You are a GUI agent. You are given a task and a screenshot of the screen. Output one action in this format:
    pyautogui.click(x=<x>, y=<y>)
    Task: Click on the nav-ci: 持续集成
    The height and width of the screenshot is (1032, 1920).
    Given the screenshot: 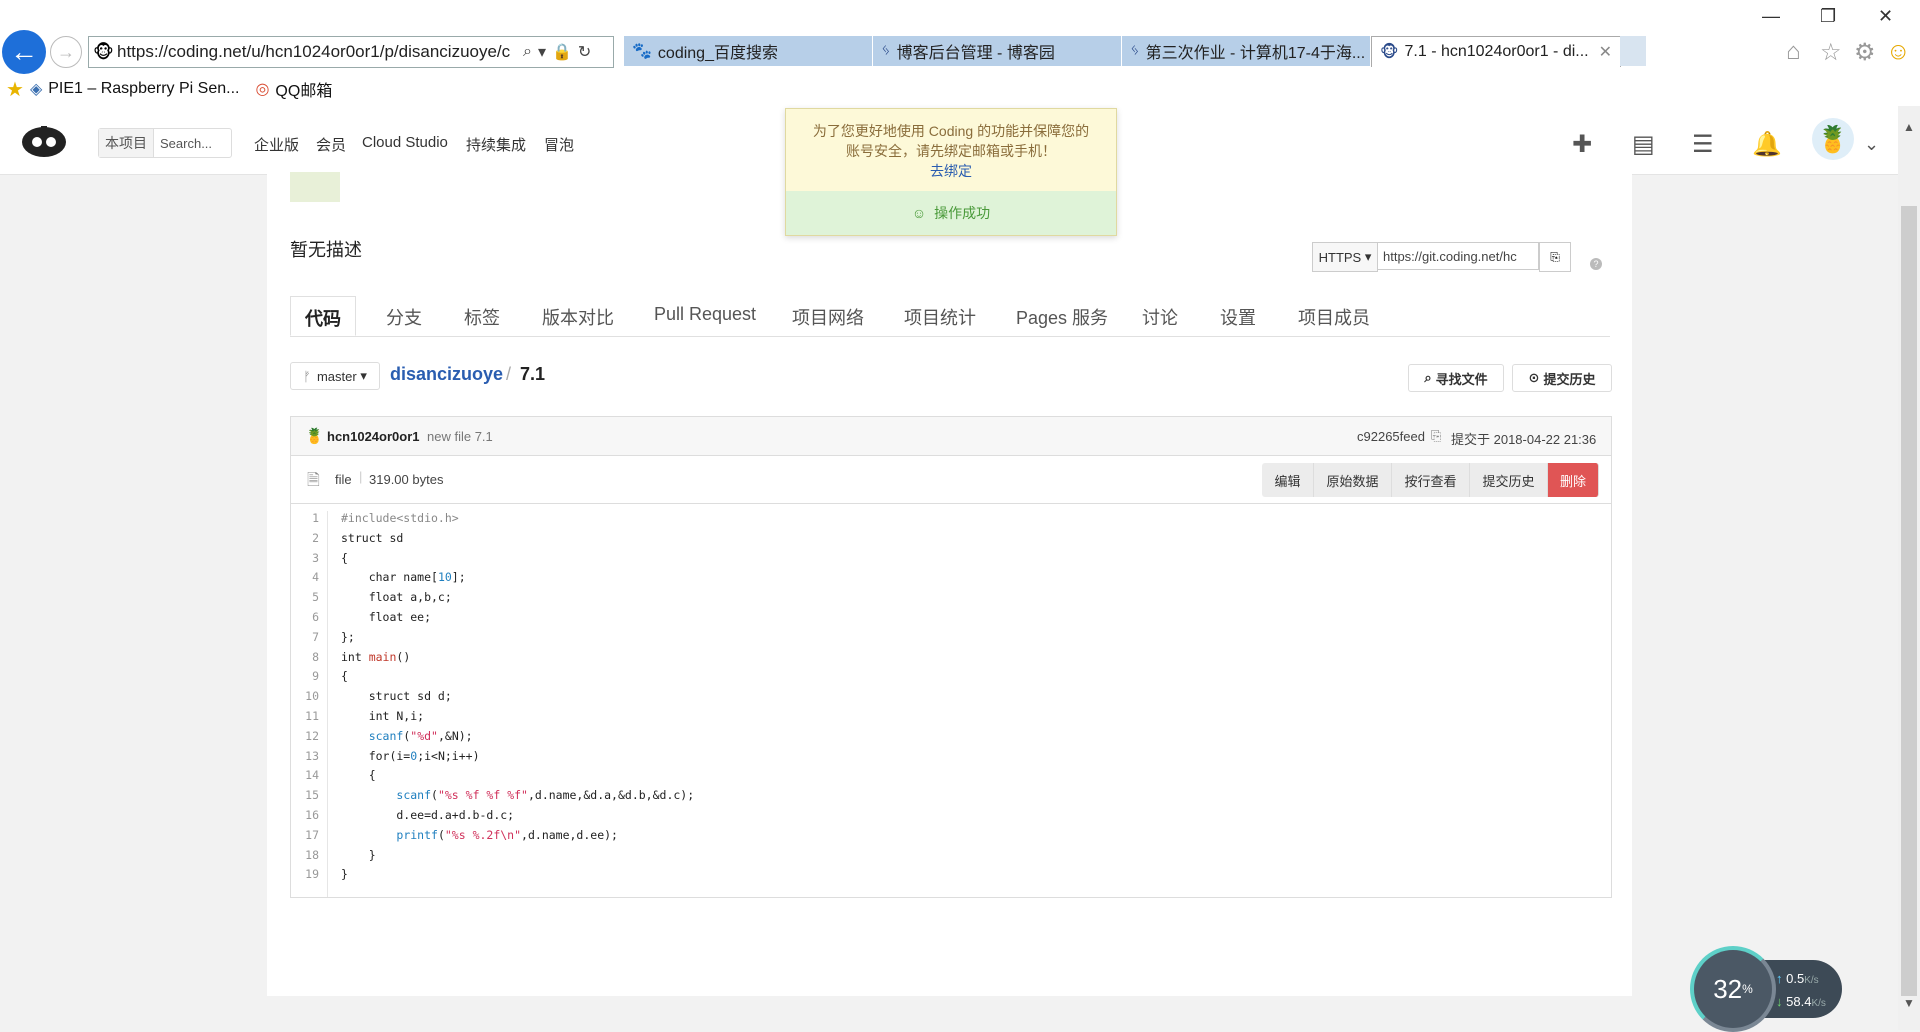 What is the action you would take?
    pyautogui.click(x=496, y=144)
    